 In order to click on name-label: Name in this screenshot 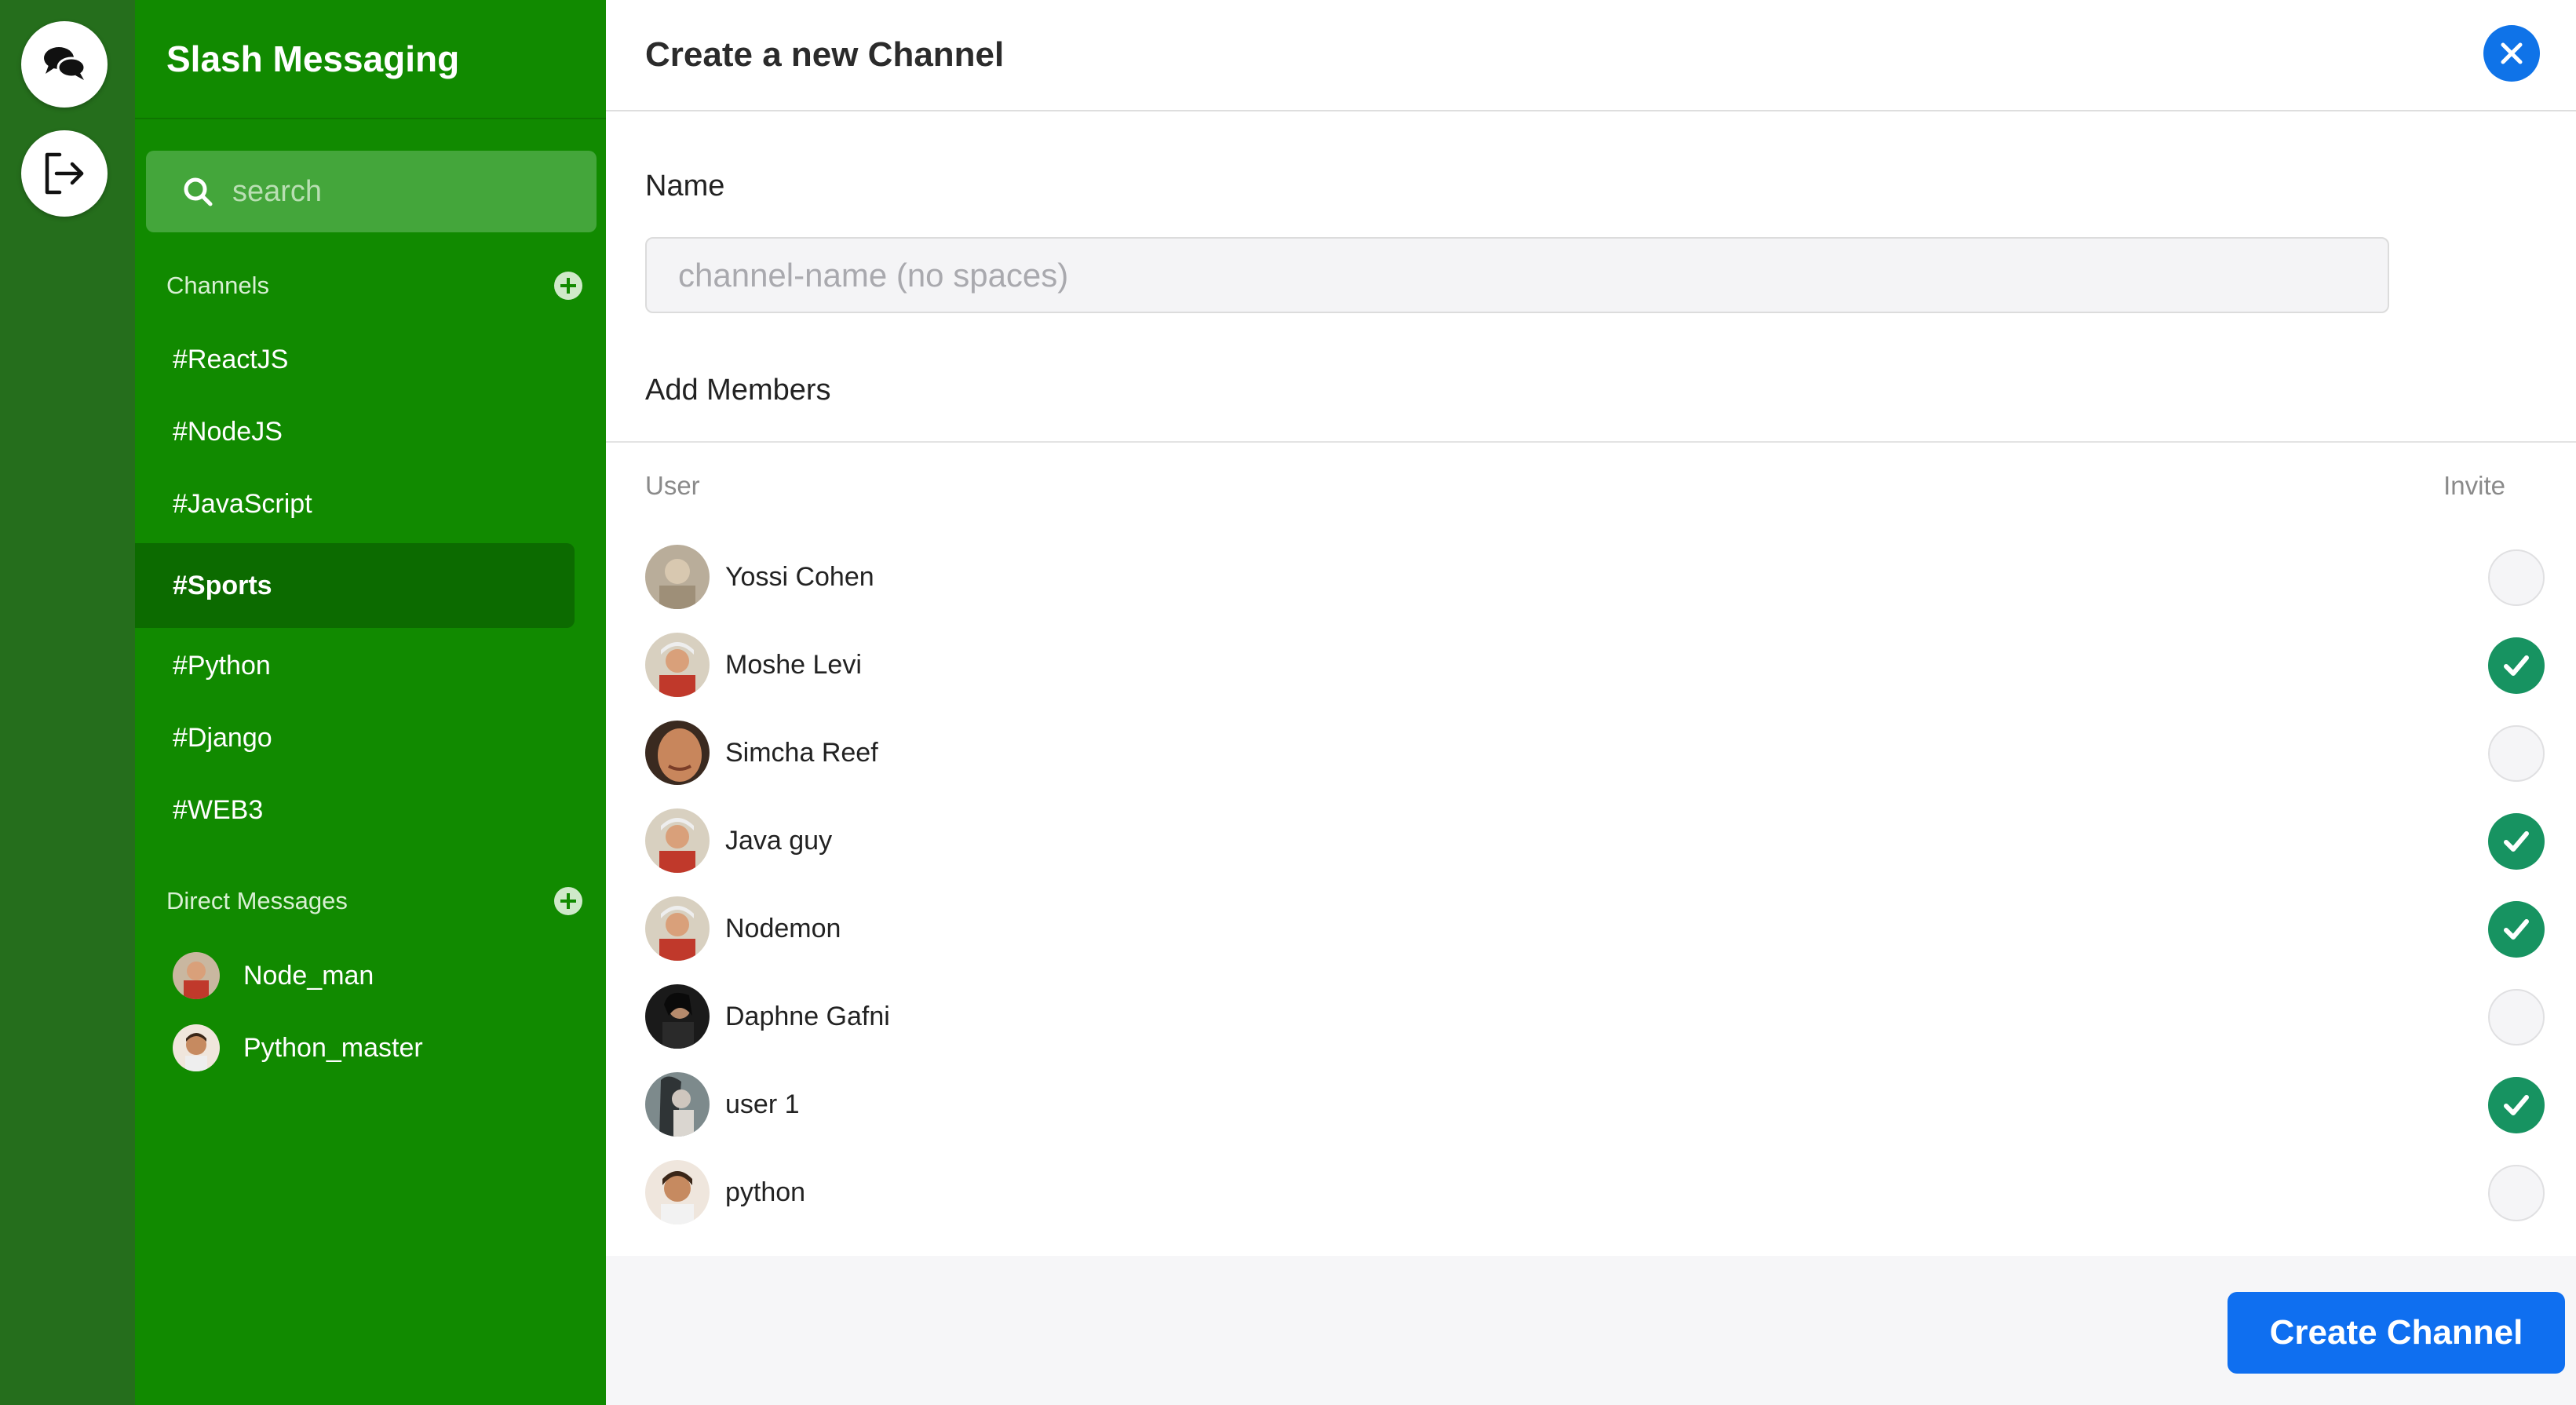, I will do `click(685, 186)`.